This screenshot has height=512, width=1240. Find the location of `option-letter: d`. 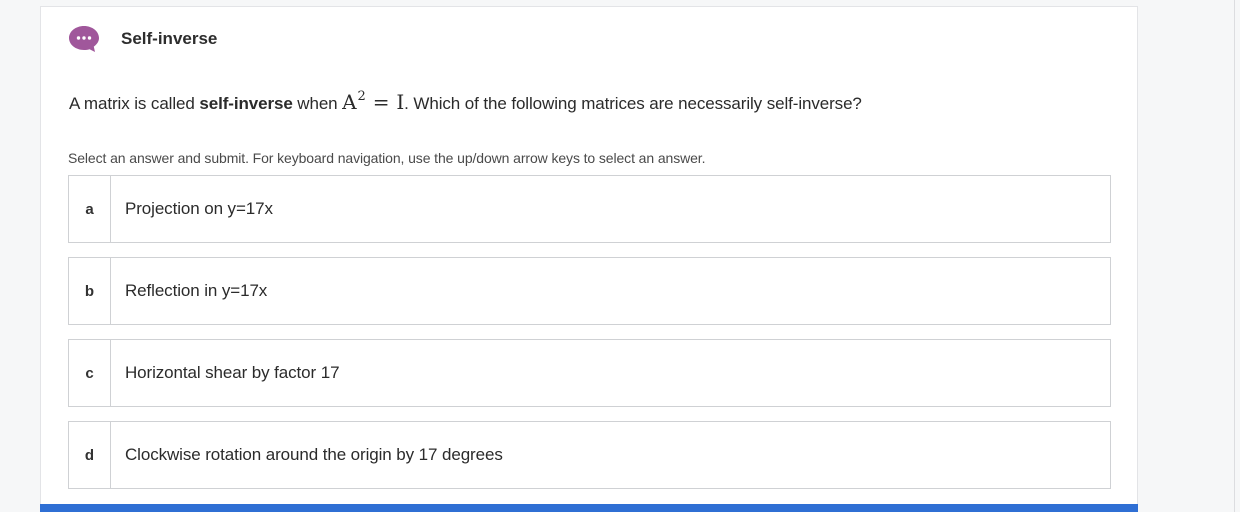

option-letter: d is located at coordinates (90, 455).